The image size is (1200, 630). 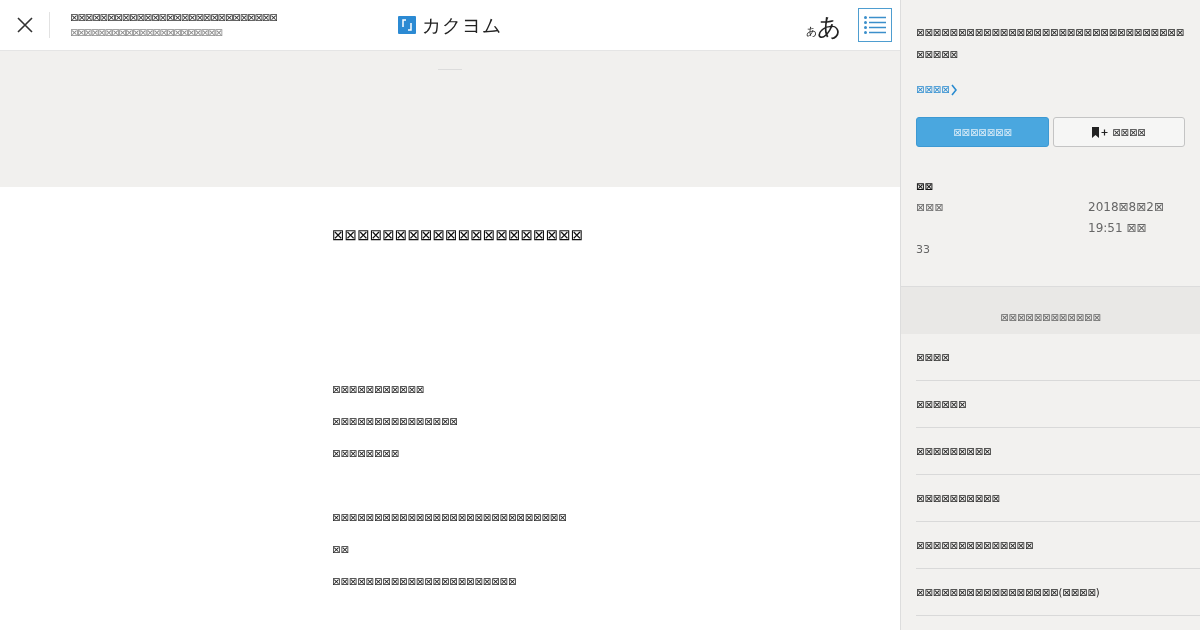 I want to click on page-title: ⊠⊠⊠⊠⊠⊠⊠⊠⊠⊠⊠⊠⊠⊠⊠⊠⊠⊠⊠⊠⊠⊠⊠⊠⊠⊠⊠⊠, so click(x=173, y=18).